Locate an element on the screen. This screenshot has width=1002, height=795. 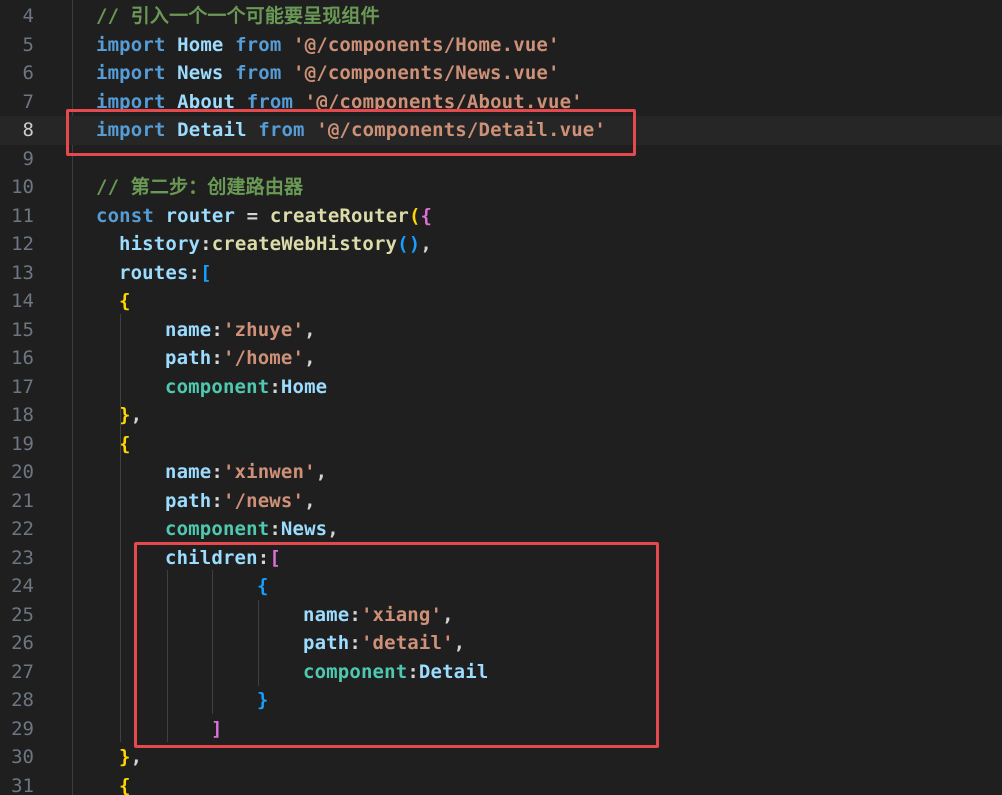
line-number: 29 is located at coordinates (17, 729).